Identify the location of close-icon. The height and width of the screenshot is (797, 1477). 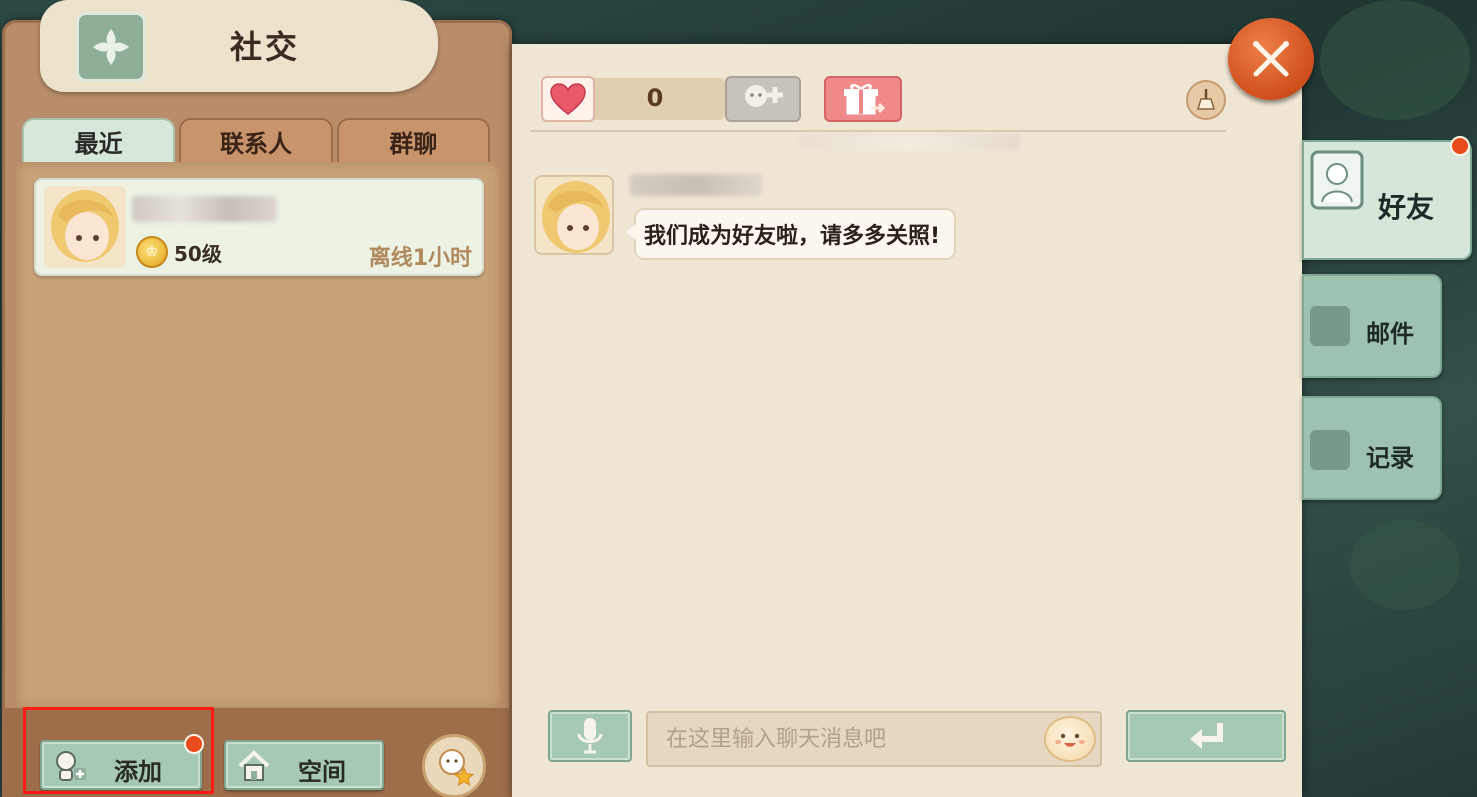
(1271, 59).